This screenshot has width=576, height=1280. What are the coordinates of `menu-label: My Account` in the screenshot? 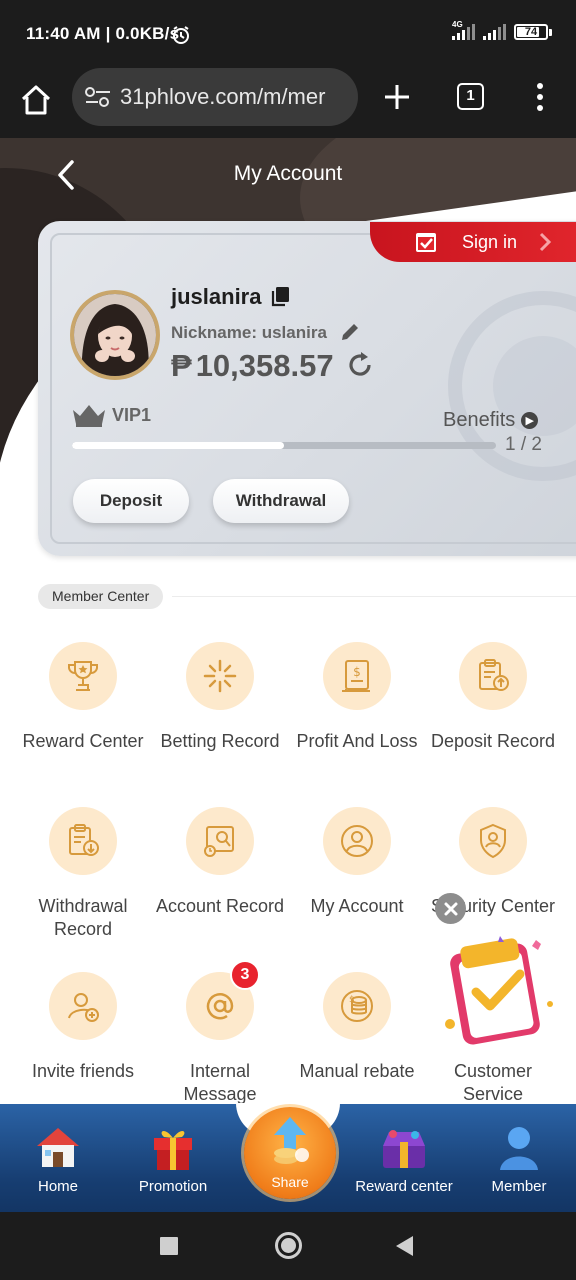 It's located at (357, 906).